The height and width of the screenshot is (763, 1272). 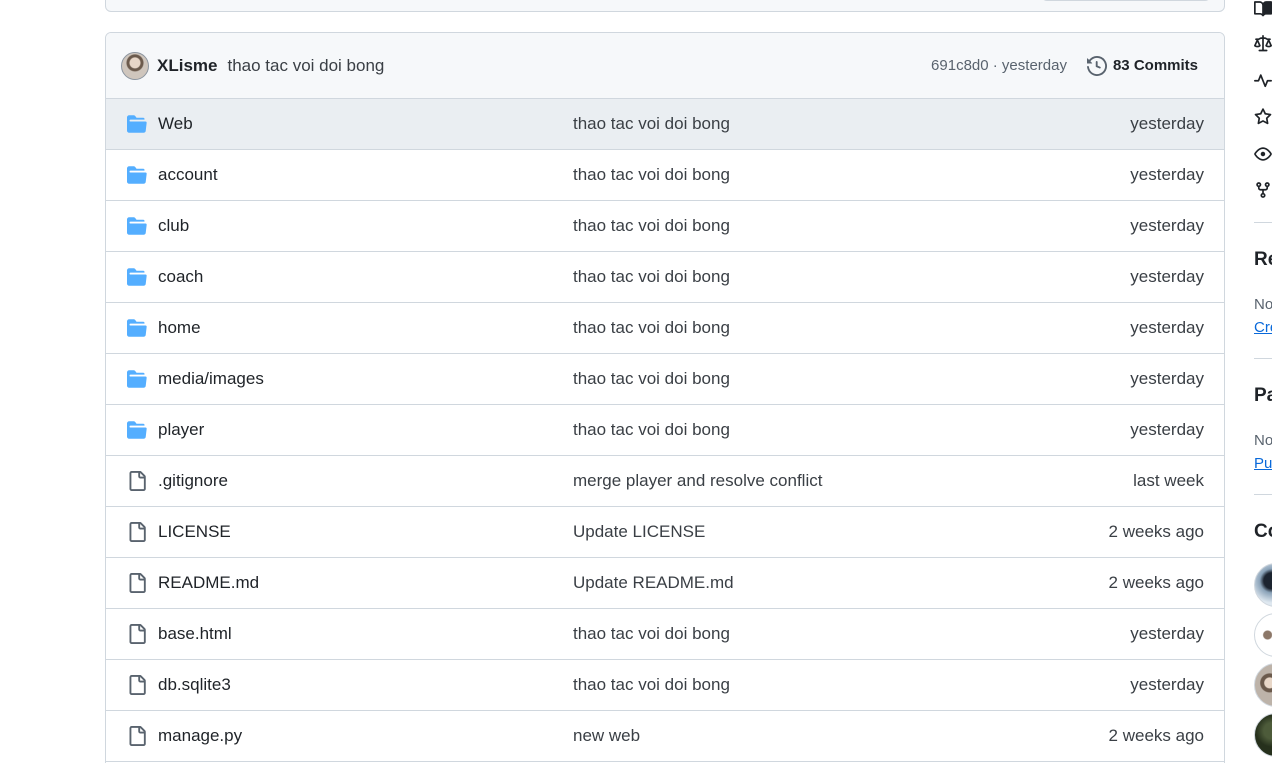 I want to click on file-name-link: LICENSE, so click(x=194, y=532).